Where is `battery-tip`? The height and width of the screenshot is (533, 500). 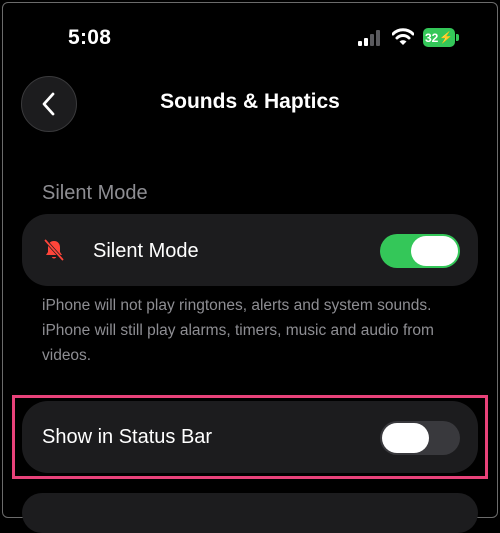 battery-tip is located at coordinates (457, 37).